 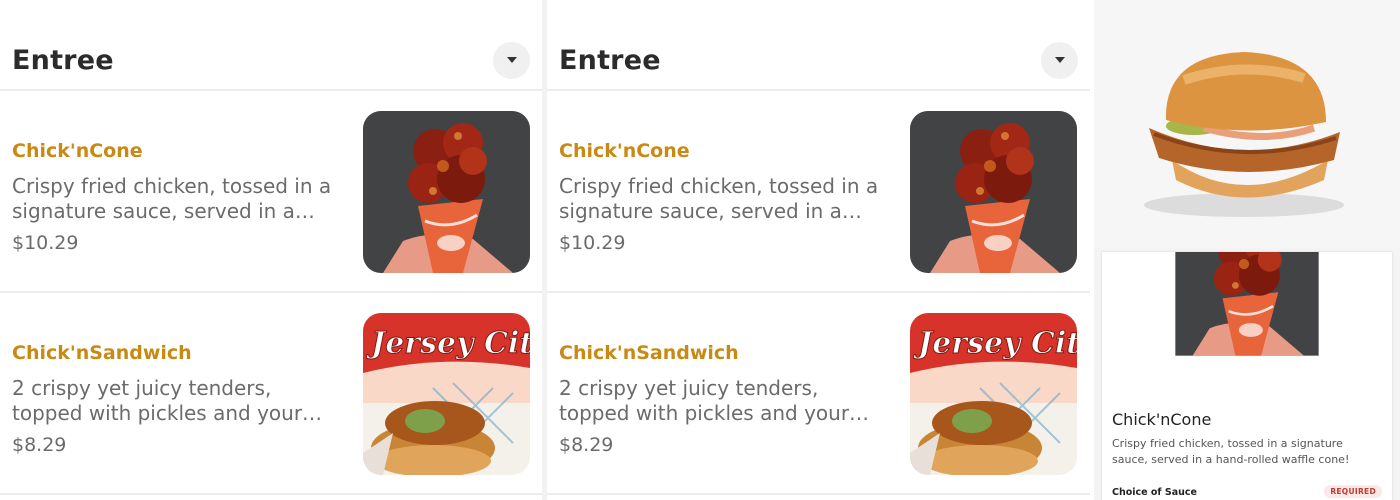 I want to click on chicken-sandwich-photo, so click(x=1247, y=124).